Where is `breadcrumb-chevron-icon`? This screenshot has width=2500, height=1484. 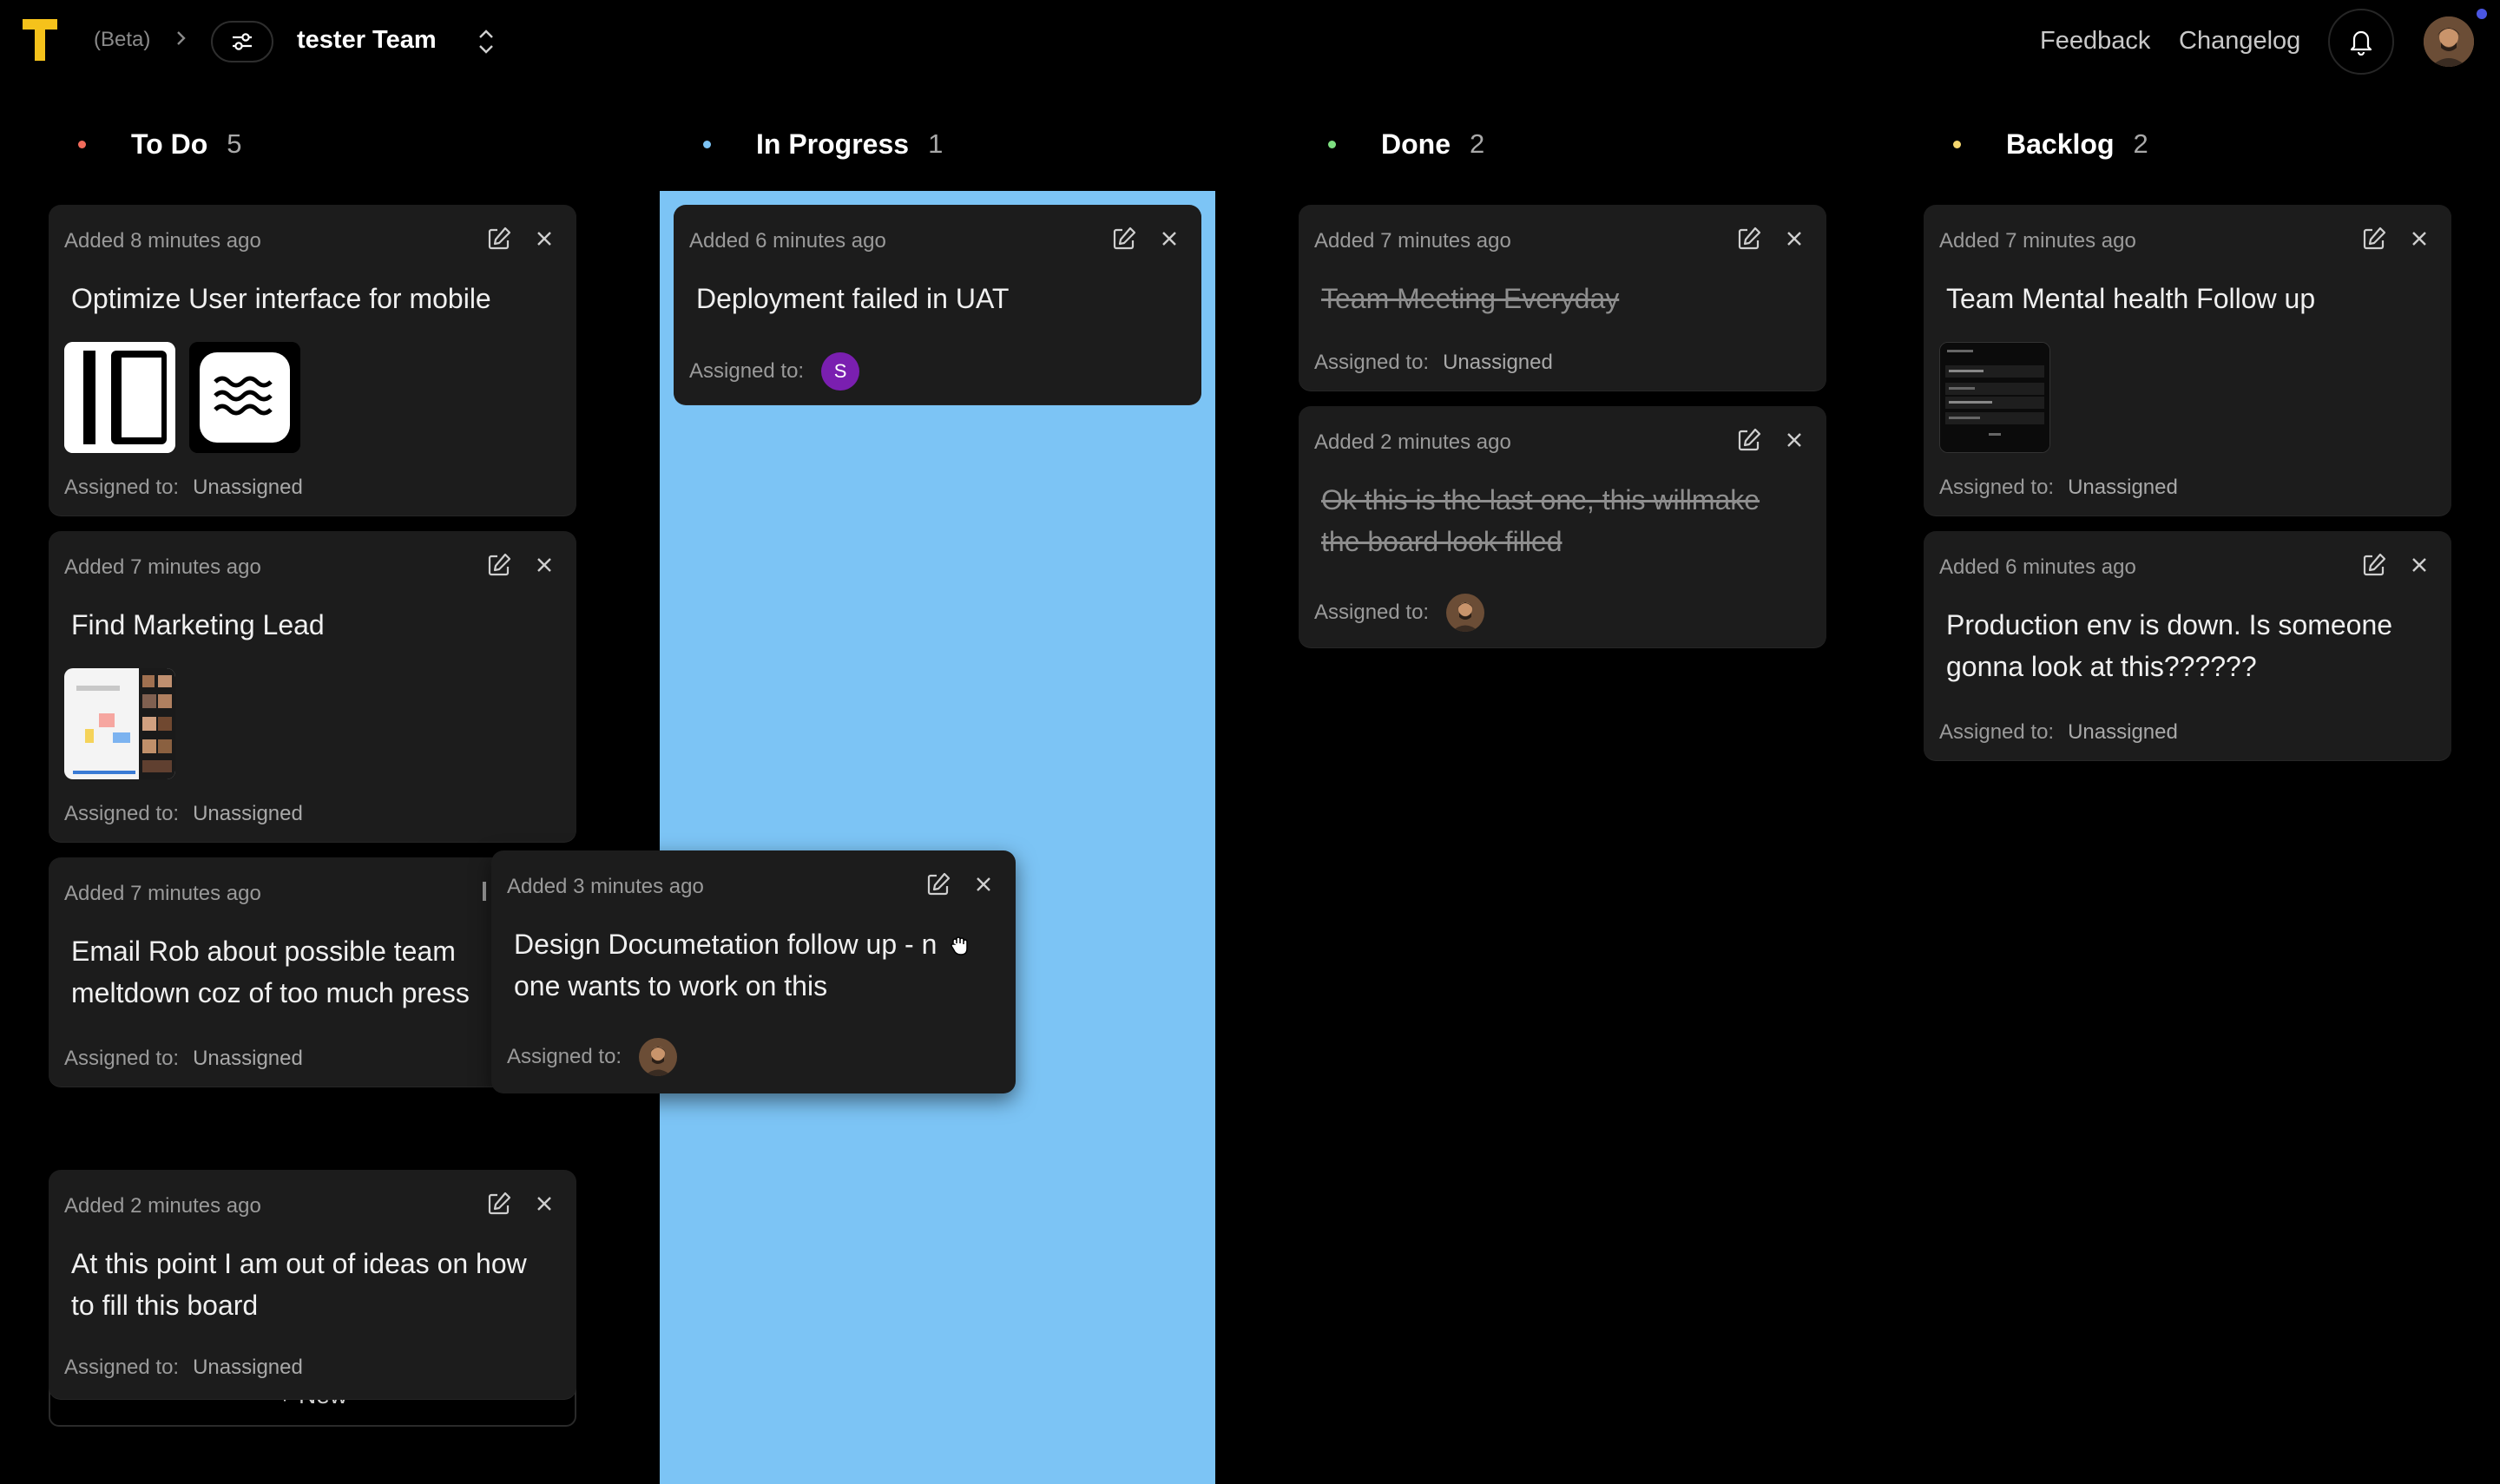
breadcrumb-chevron-icon is located at coordinates (180, 38).